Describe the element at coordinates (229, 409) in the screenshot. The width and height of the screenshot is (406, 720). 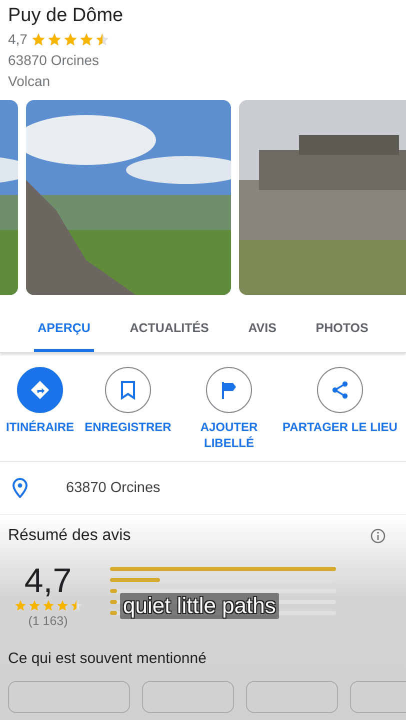
I see `action-button: AJOUTER LIBELLÉ` at that location.